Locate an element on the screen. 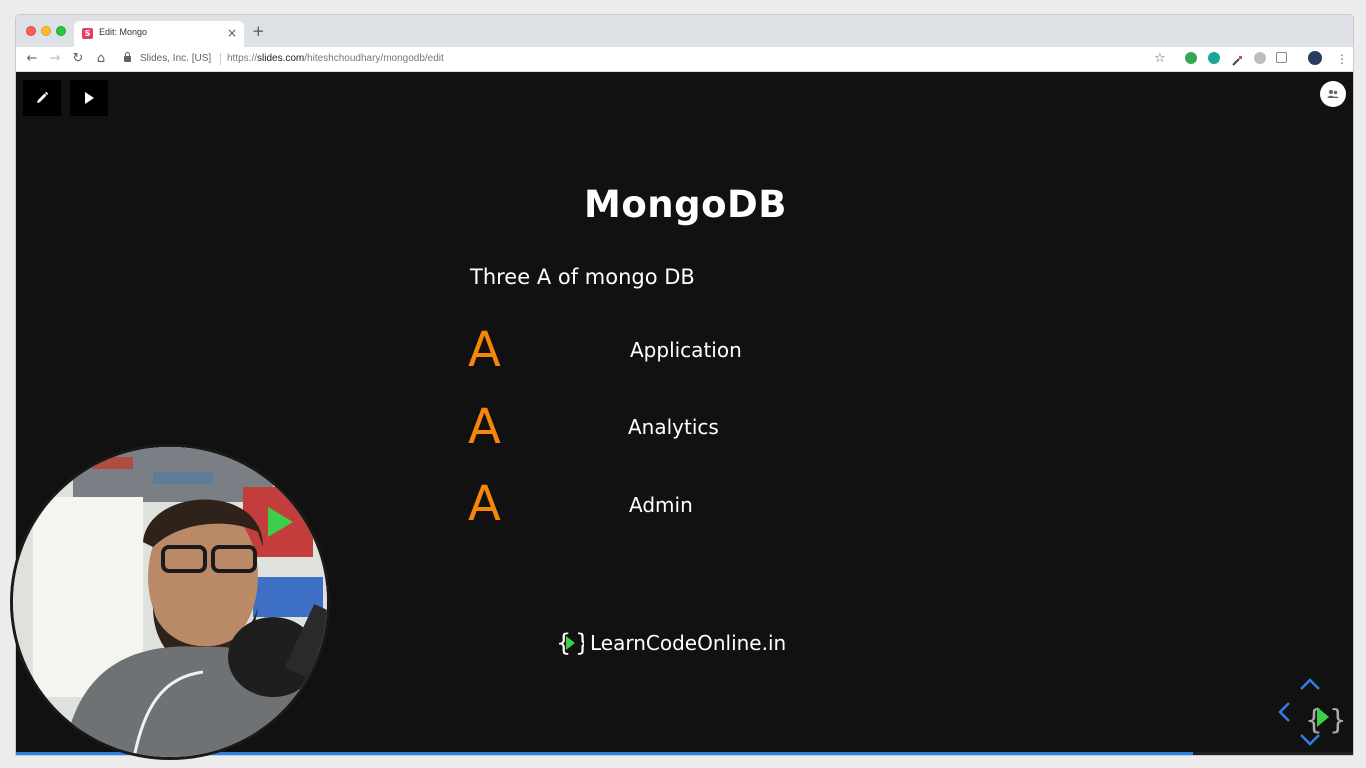 The height and width of the screenshot is (768, 1366). close-window-button is located at coordinates (31, 31).